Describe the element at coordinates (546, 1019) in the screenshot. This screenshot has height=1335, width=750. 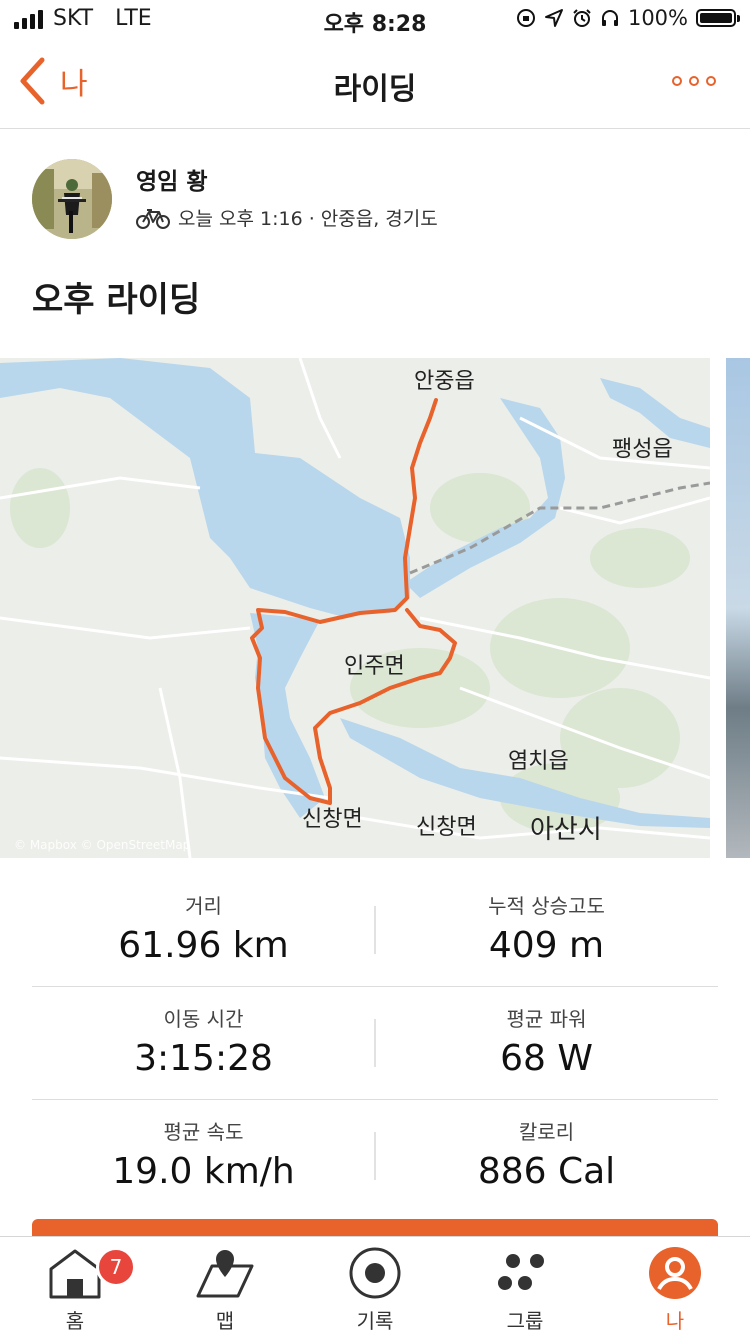
I see `stat-label: 평균 파워` at that location.